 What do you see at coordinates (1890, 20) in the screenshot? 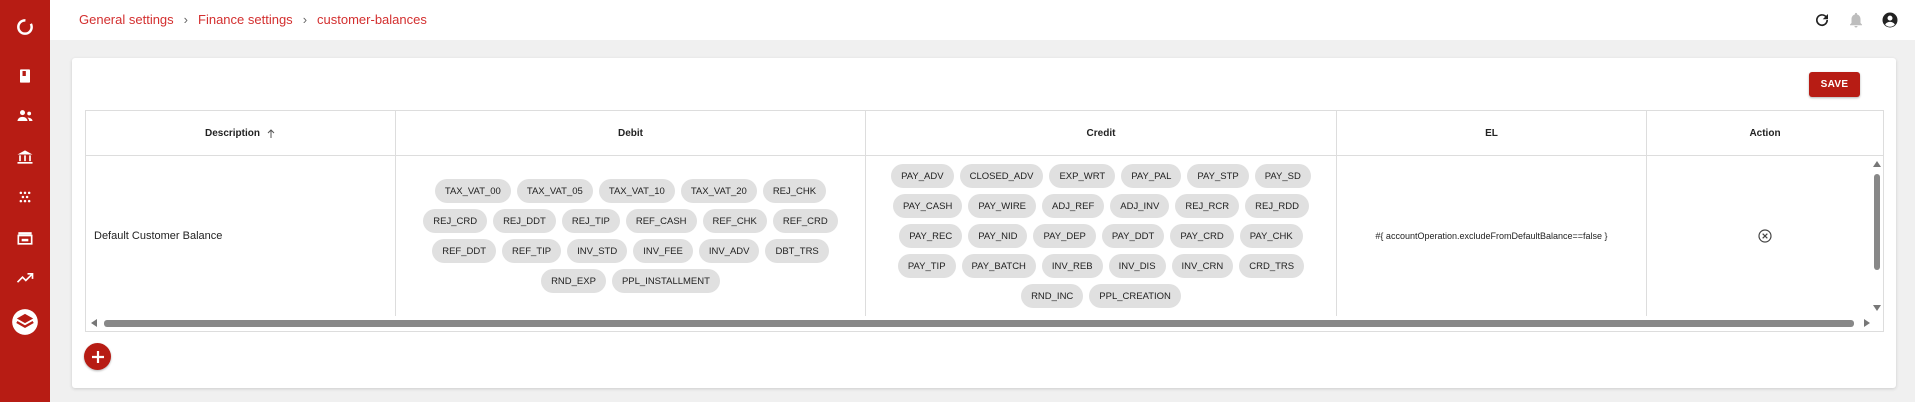
I see `account-icon` at bounding box center [1890, 20].